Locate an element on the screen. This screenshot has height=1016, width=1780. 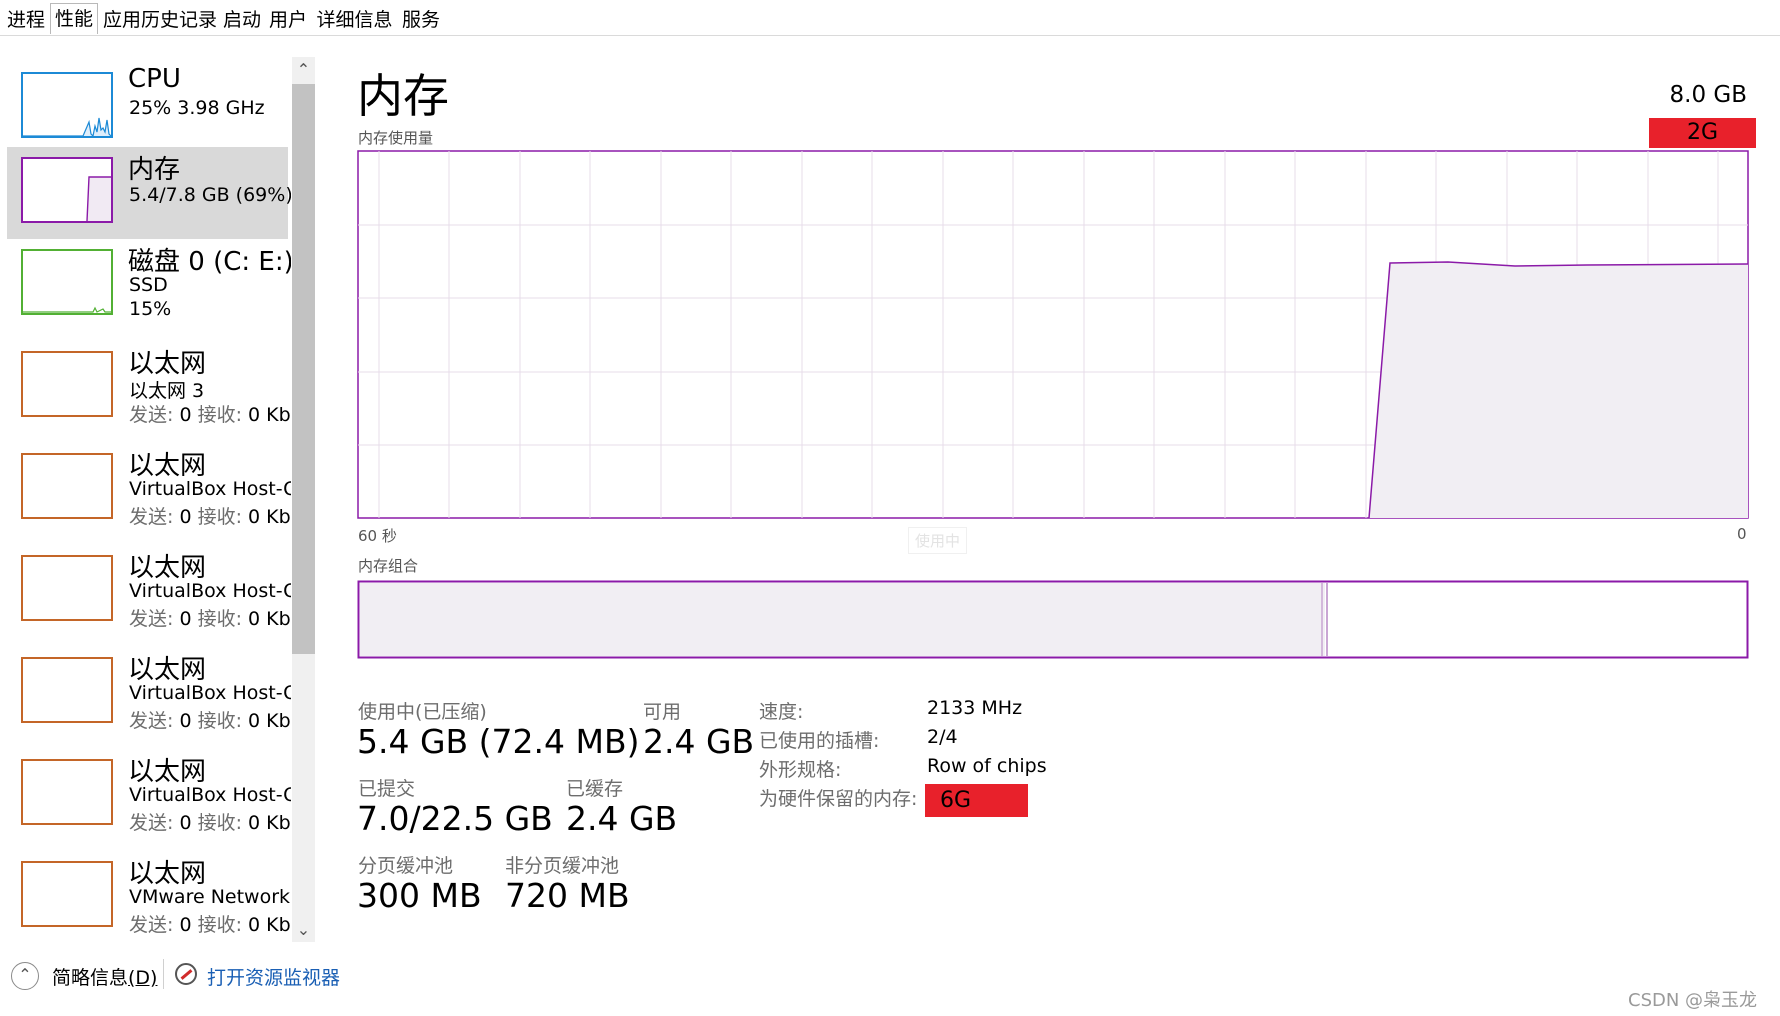
form-factor-label: 外形规格: is located at coordinates (800, 770).